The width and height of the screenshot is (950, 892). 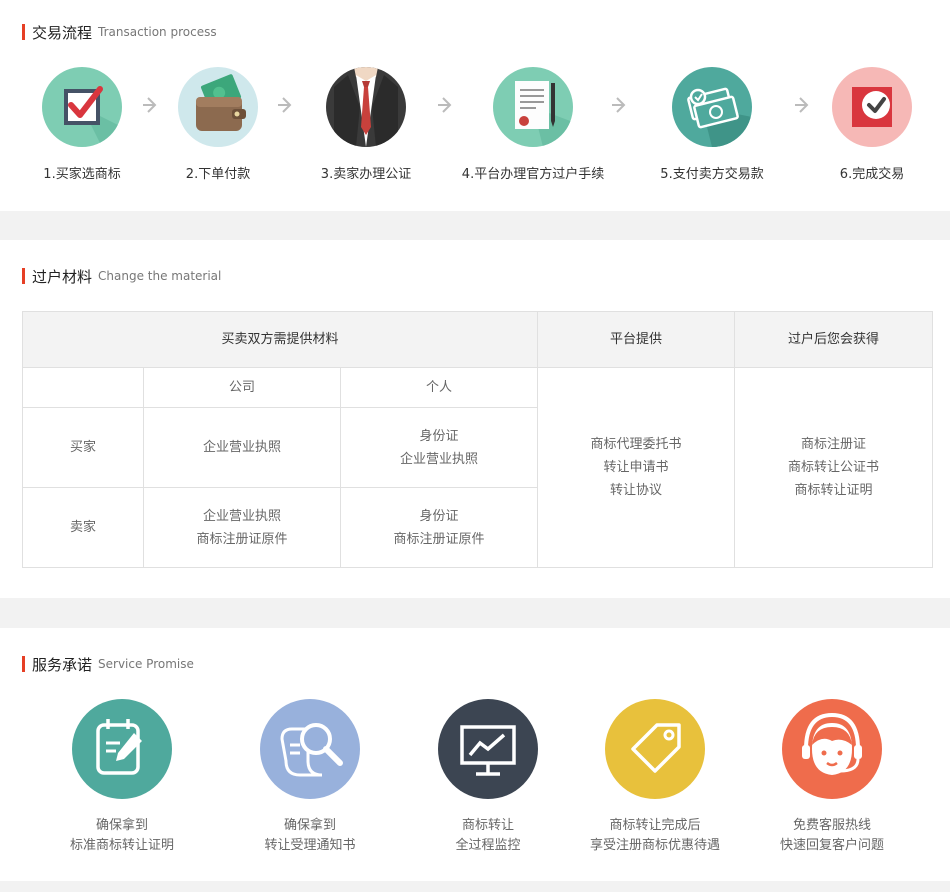 What do you see at coordinates (83, 447) in the screenshot?
I see `buyer-label: 买家` at bounding box center [83, 447].